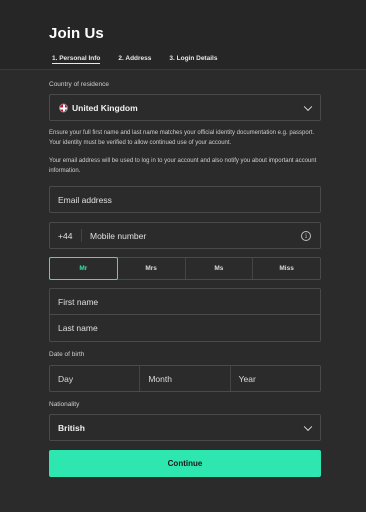 This screenshot has width=366, height=512. What do you see at coordinates (78, 328) in the screenshot?
I see `last-name-placeholder: Last name` at bounding box center [78, 328].